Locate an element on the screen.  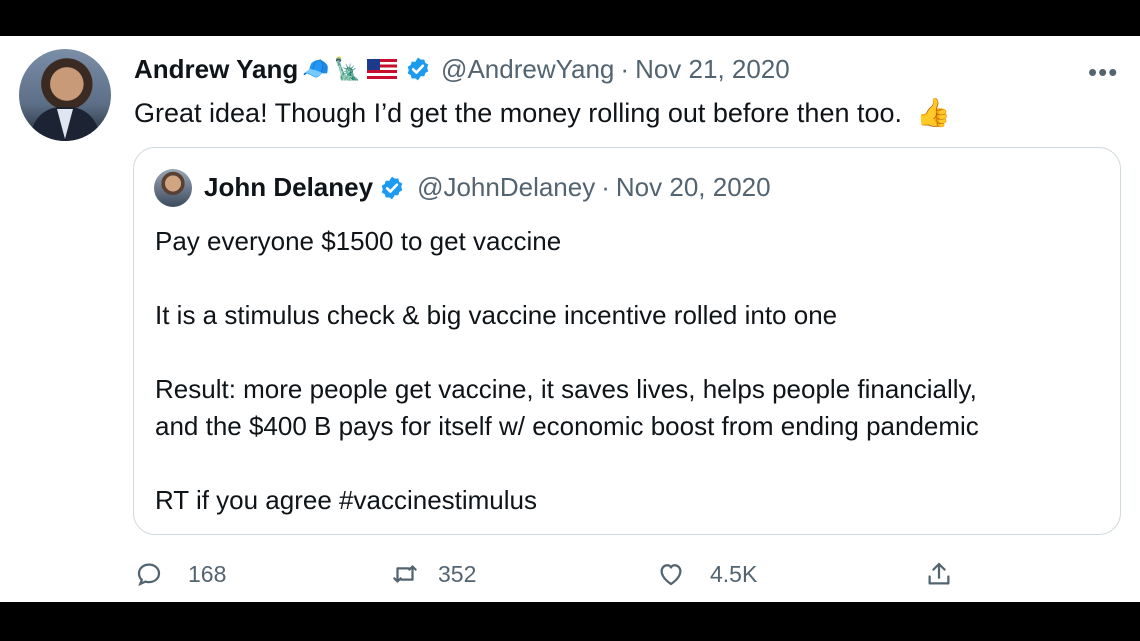
share-icon is located at coordinates (939, 573).